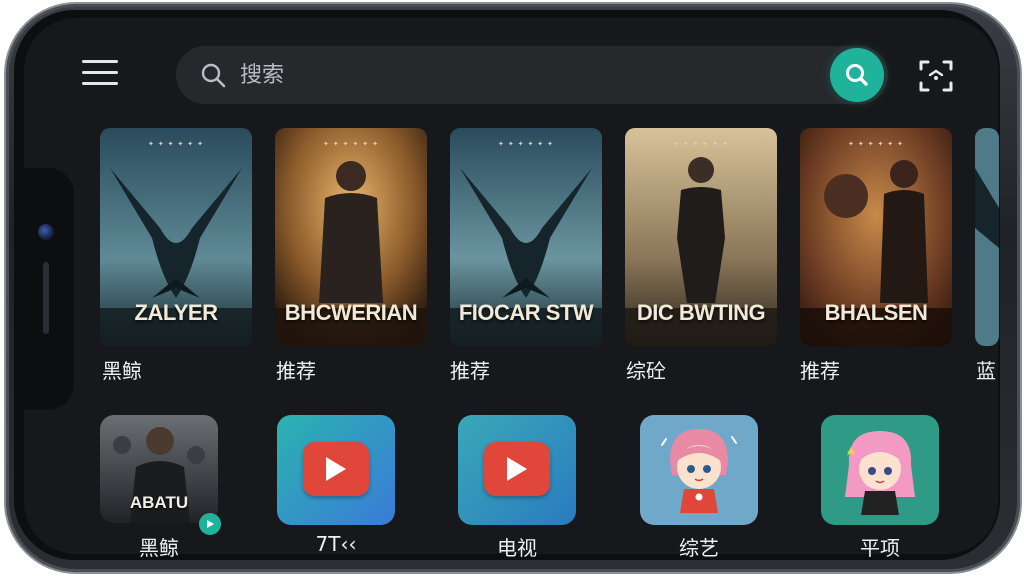 The height and width of the screenshot is (576, 1024). Describe the element at coordinates (159, 548) in the screenshot. I see `app-label: 黑鲸` at that location.